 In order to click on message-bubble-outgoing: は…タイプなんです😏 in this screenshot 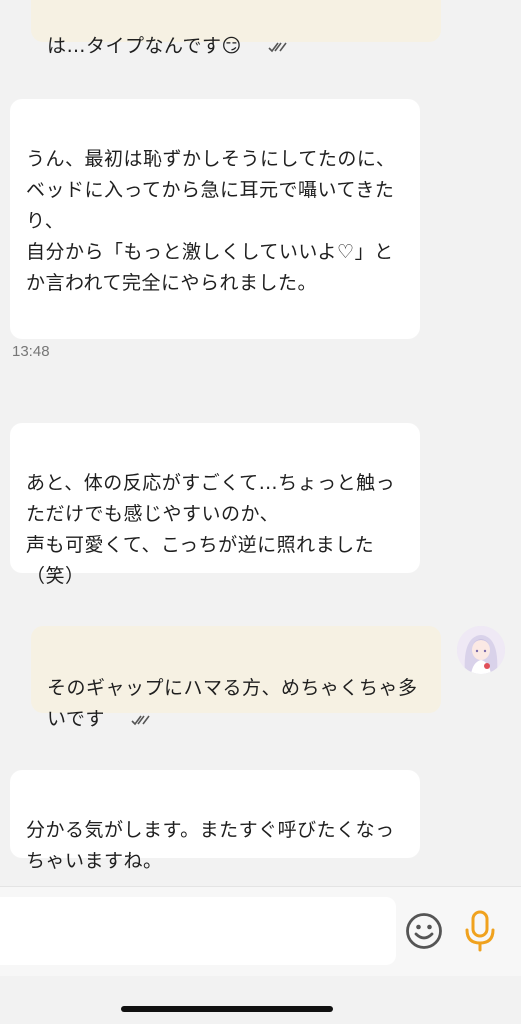, I will do `click(236, 28)`.